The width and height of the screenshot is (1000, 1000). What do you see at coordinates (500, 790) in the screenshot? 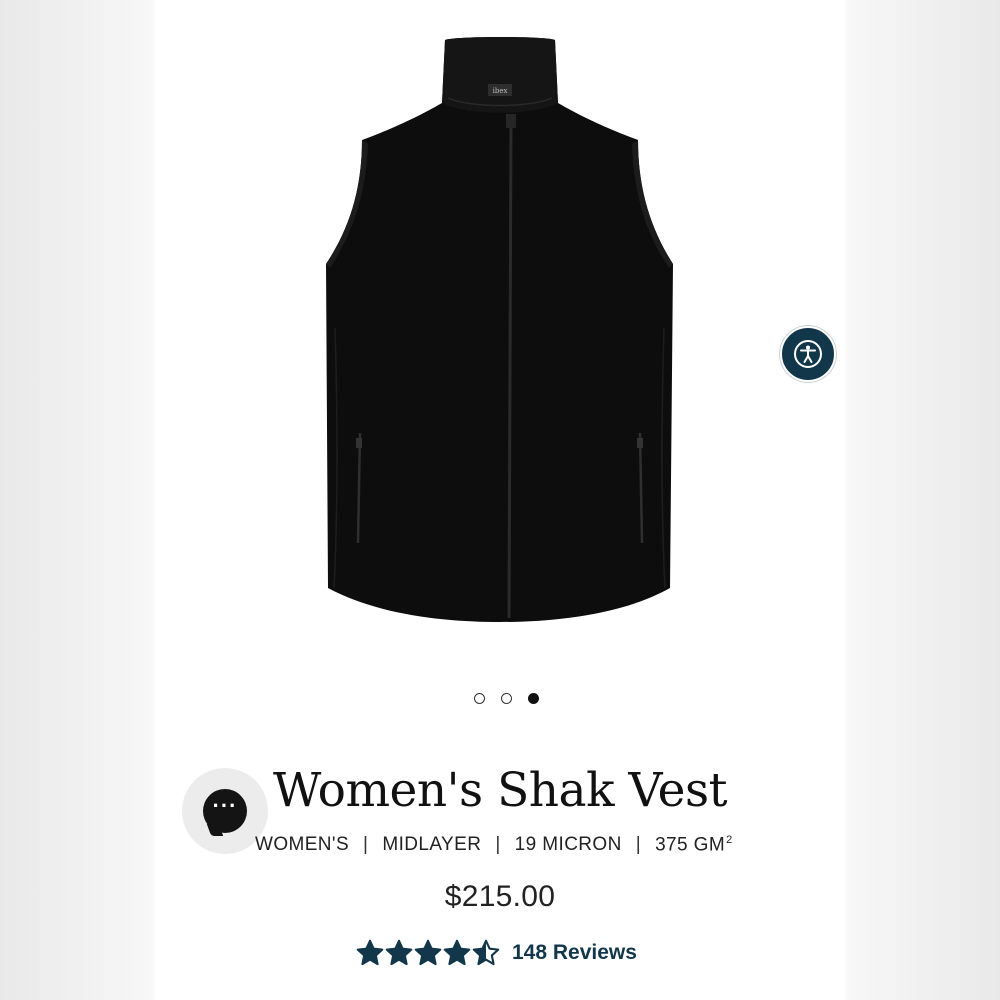
I see `product-title: Women's Shak Vest` at bounding box center [500, 790].